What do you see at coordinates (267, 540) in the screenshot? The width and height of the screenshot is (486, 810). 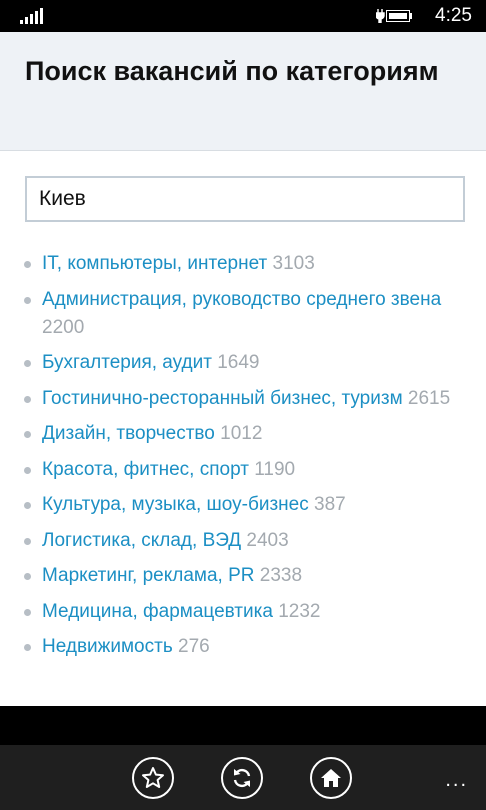 I see `category-count: 2403` at bounding box center [267, 540].